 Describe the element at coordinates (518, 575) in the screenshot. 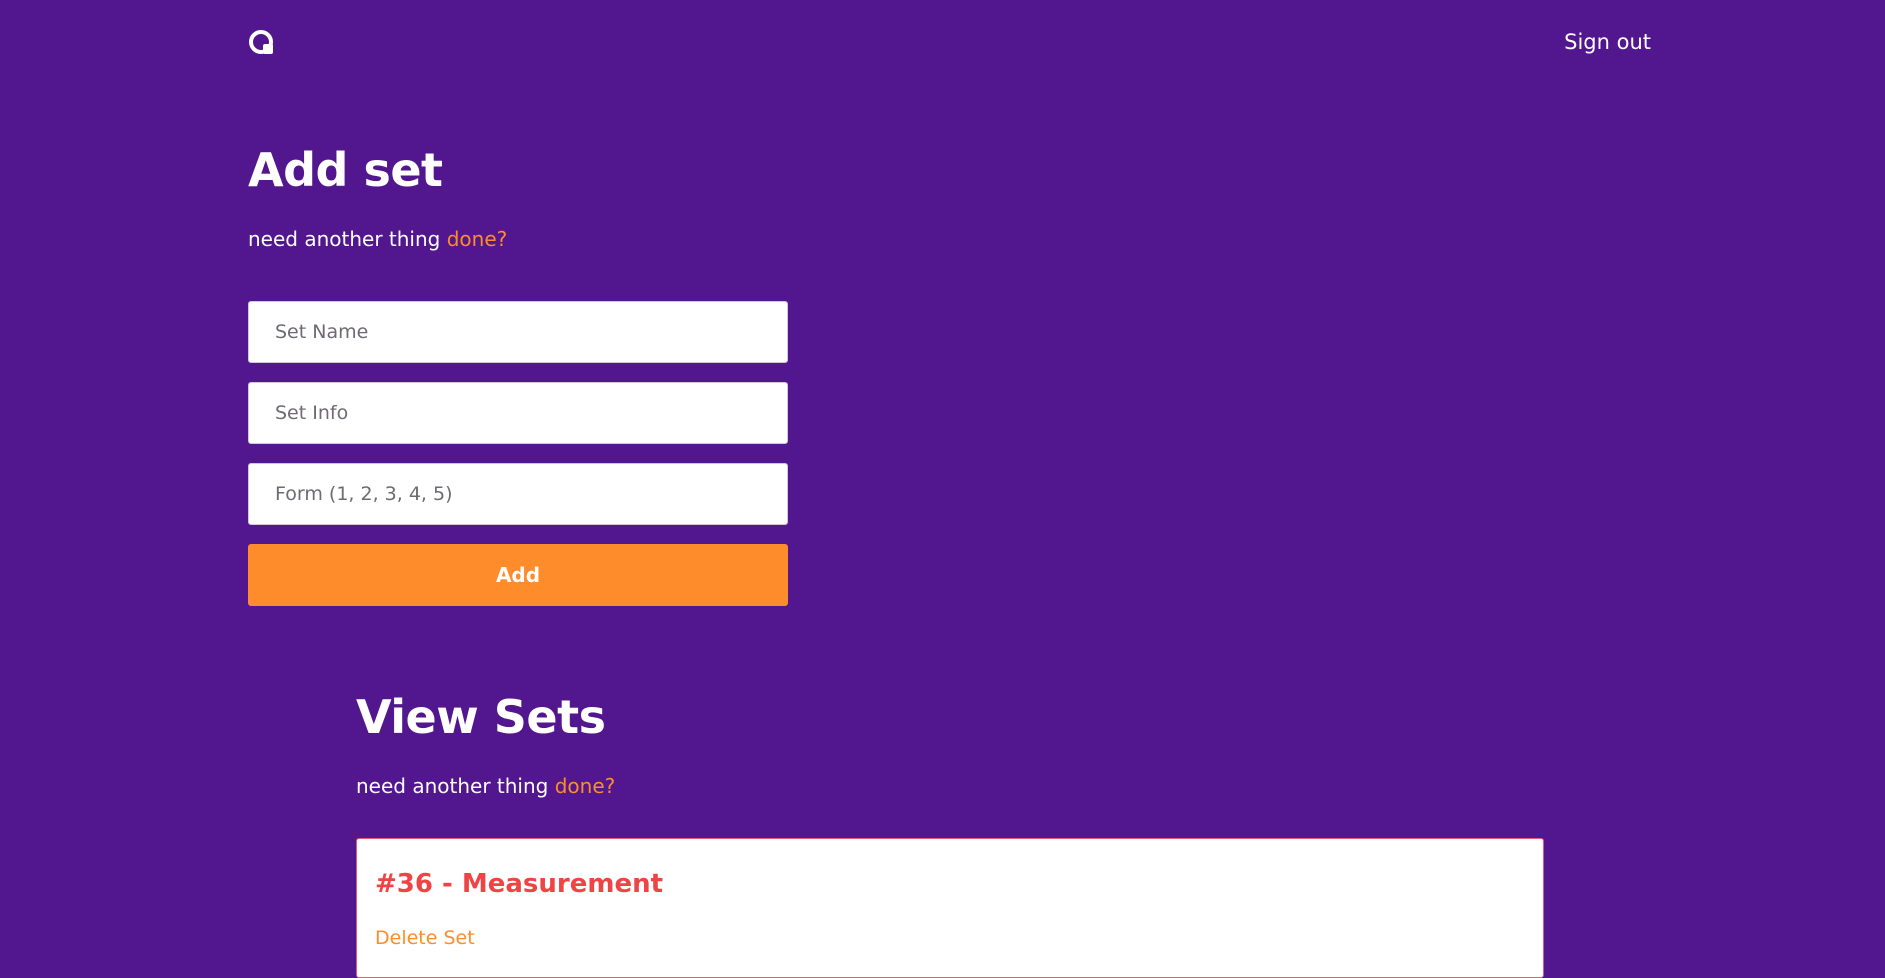

I see `add-button: Add` at that location.